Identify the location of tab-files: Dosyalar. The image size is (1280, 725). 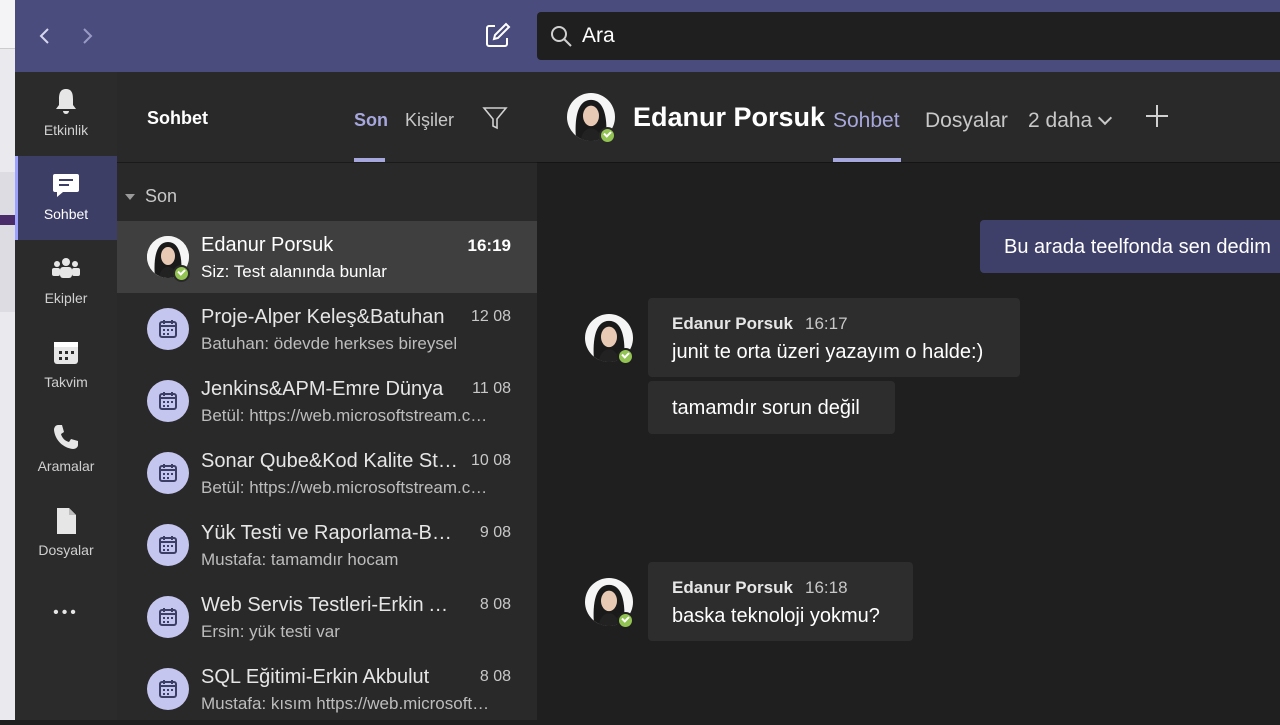
(966, 121).